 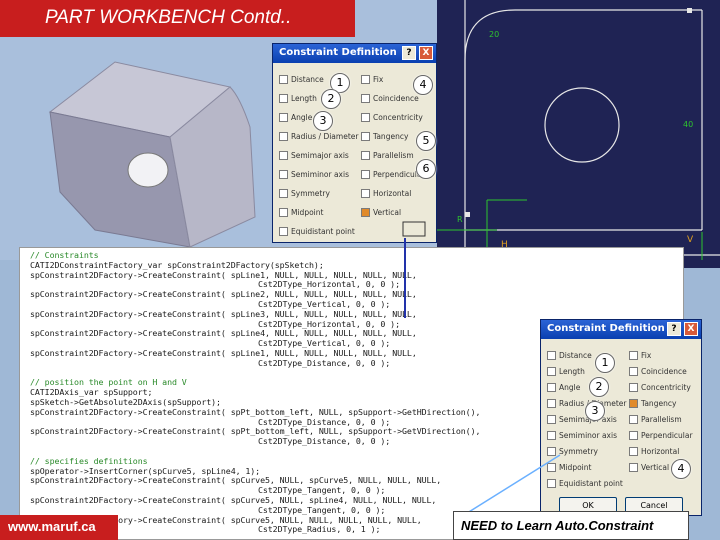 I want to click on callout-marker: 3, so click(x=323, y=121).